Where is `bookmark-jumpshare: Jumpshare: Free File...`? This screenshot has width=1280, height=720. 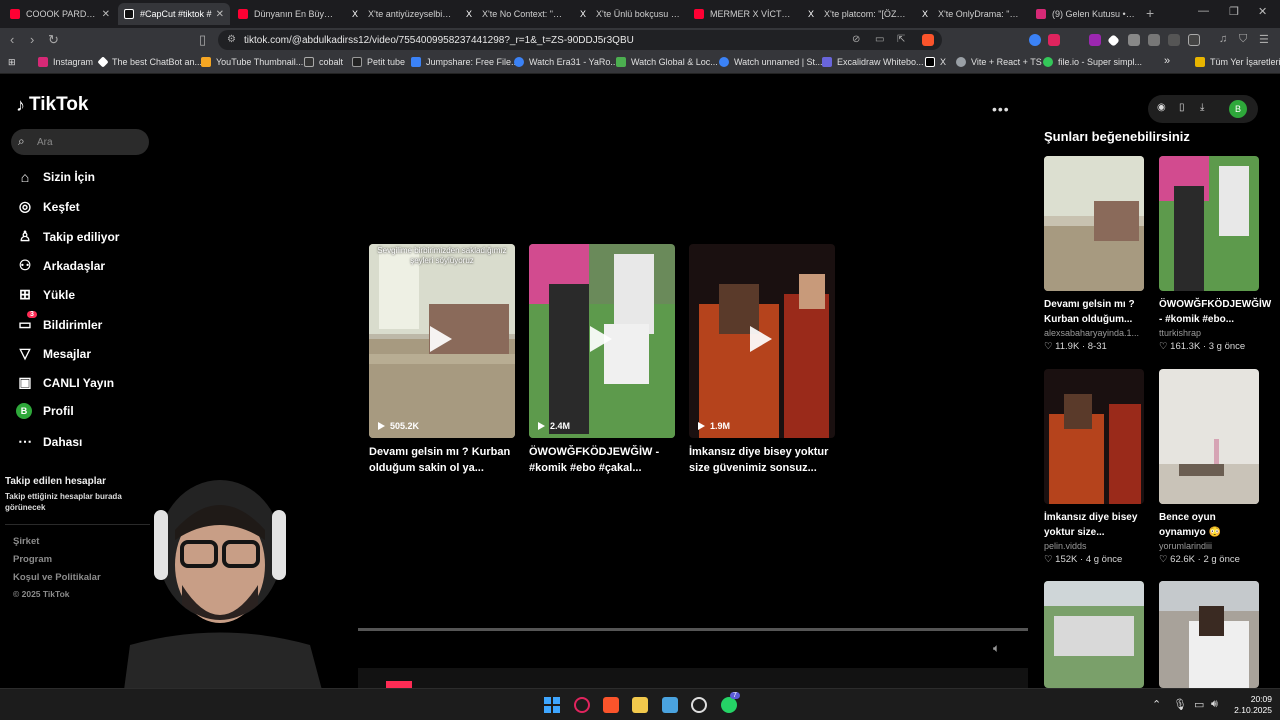
bookmark-jumpshare: Jumpshare: Free File... is located at coordinates (465, 62).